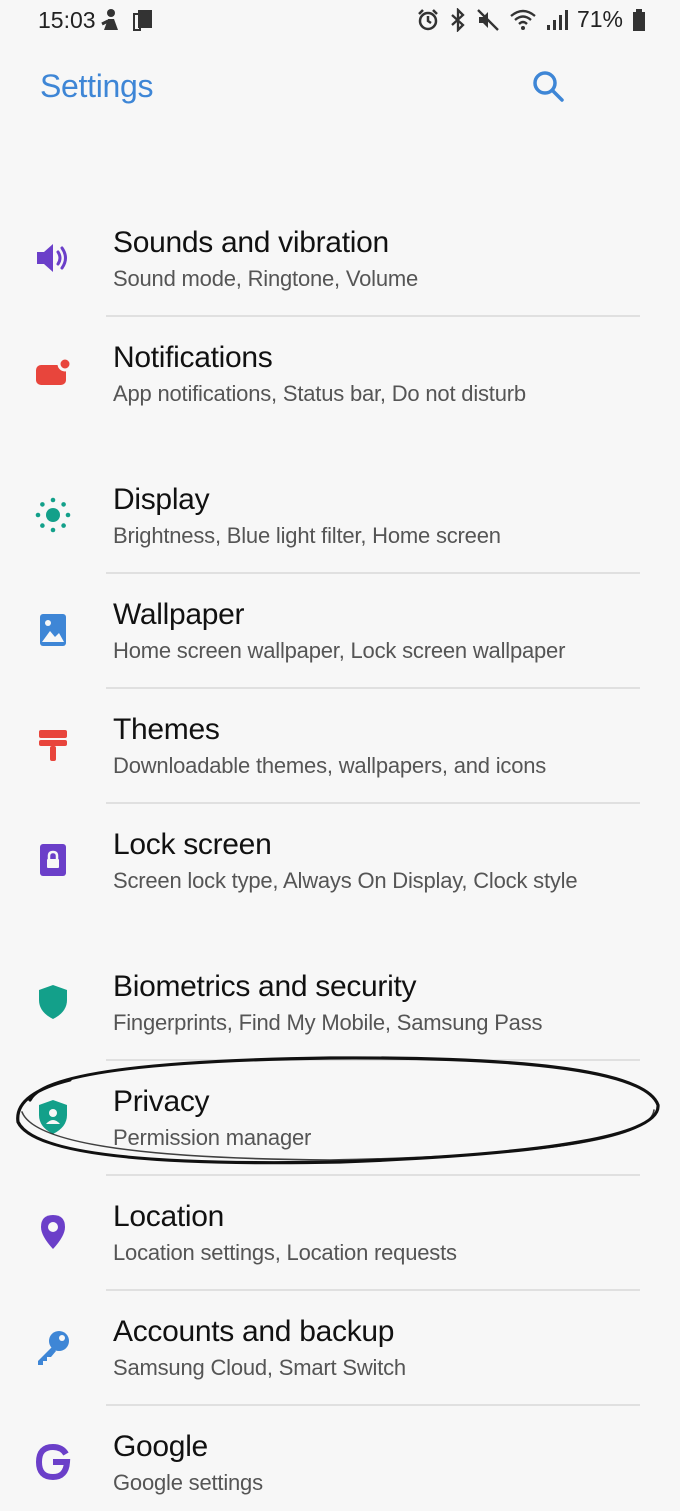  Describe the element at coordinates (179, 614) in the screenshot. I see `settings-item-title: Wallpaper` at that location.